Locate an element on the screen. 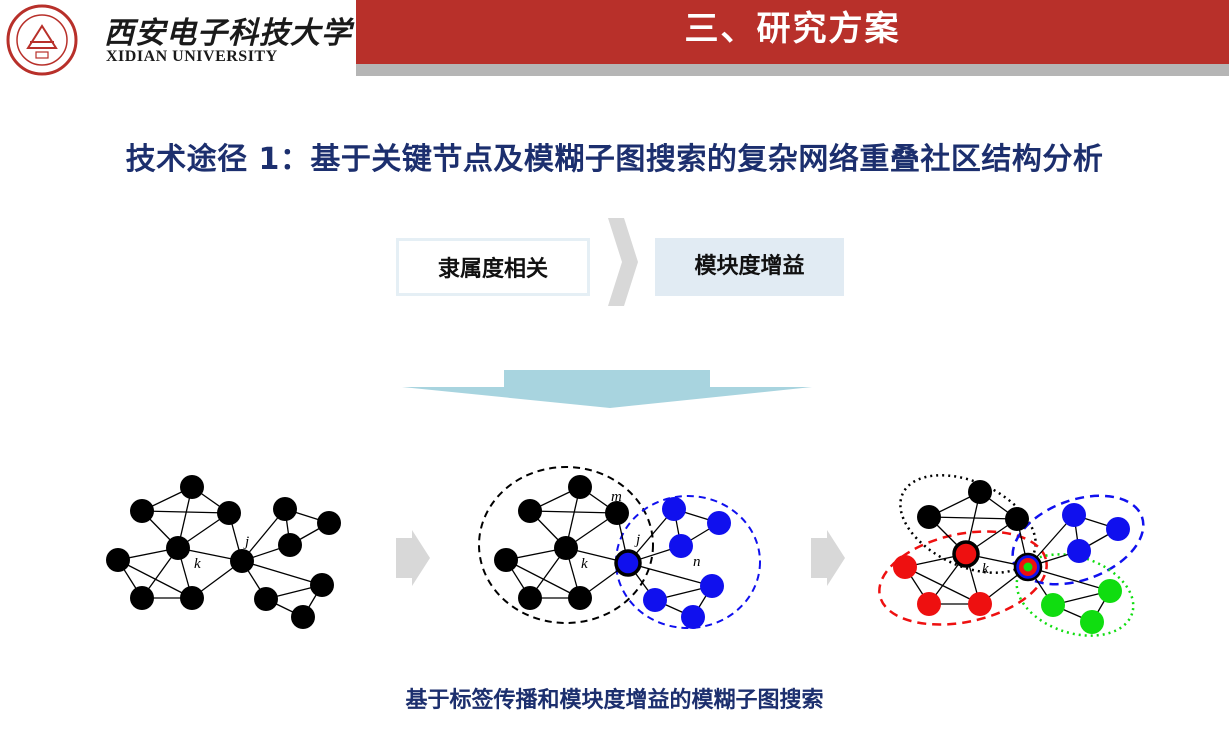 This screenshot has height=734, width=1229. diagram-caption: 基于标签传播和模块度增益的模糊子图搜索 is located at coordinates (614, 700).